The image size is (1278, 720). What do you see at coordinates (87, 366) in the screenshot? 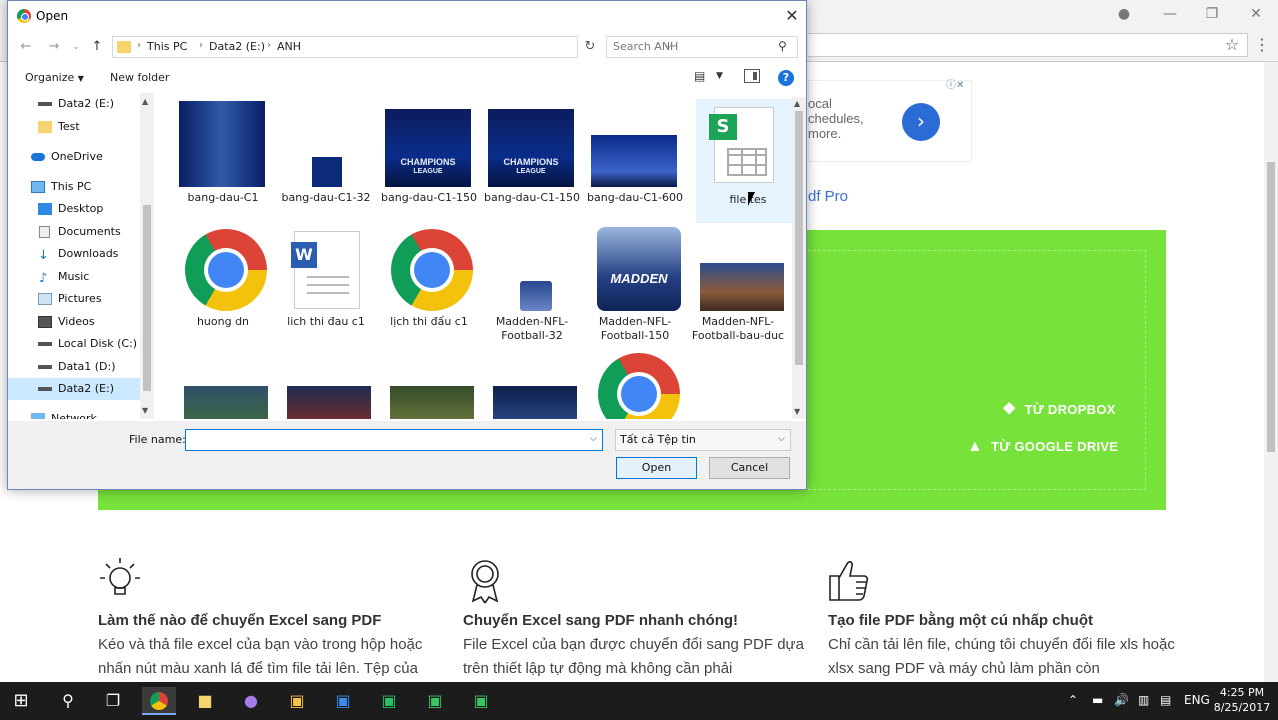
I see `sidebar-item-label: Data1 (D:)` at bounding box center [87, 366].